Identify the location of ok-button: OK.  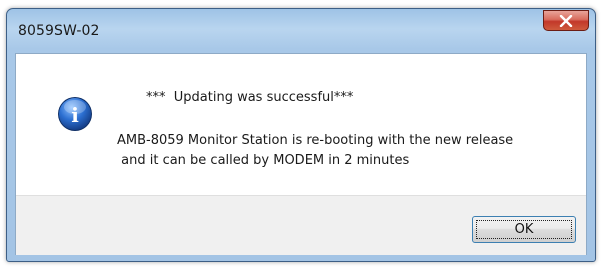
(524, 229).